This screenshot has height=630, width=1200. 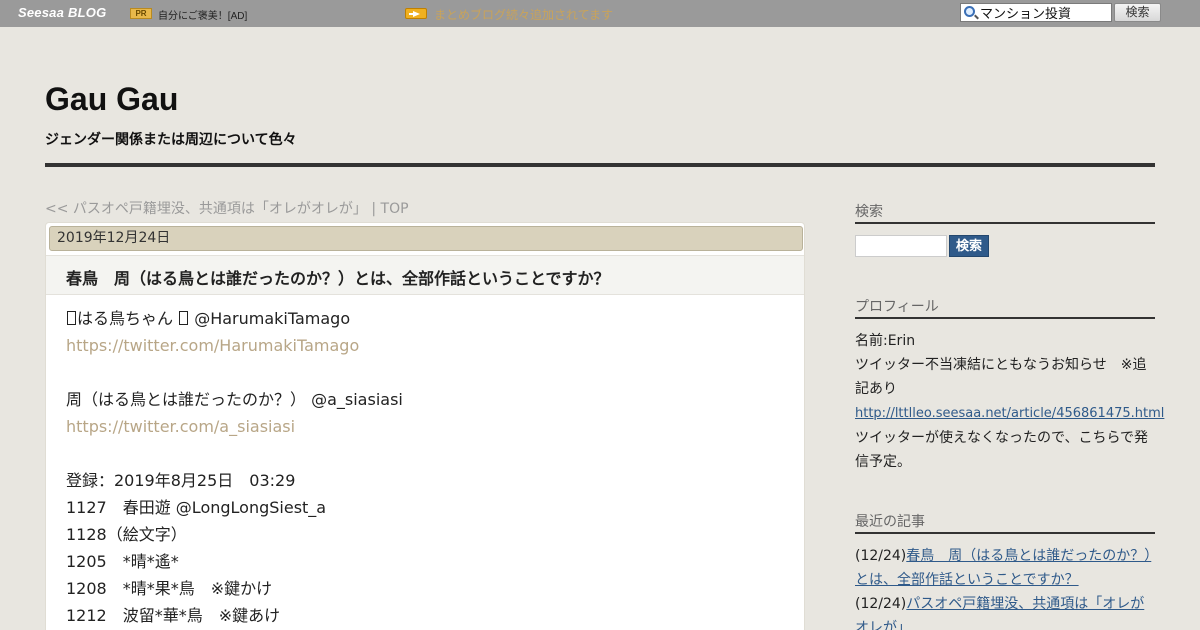 I want to click on body-line: 登録：2019年8月25日 03:29, so click(x=426, y=480).